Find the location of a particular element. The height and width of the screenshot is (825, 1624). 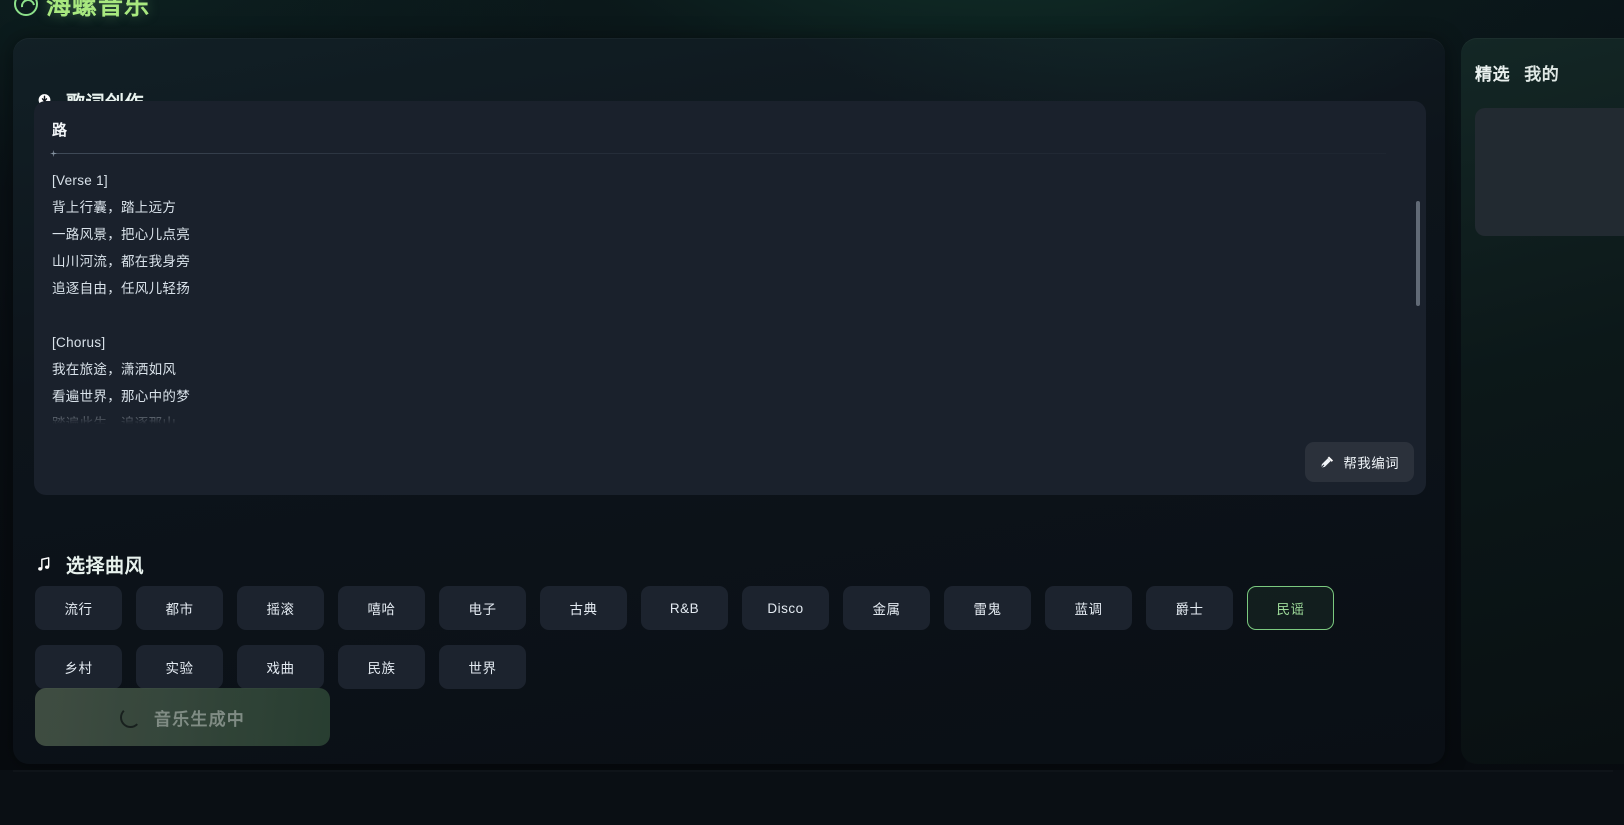

genre-chip-世界: 世界 is located at coordinates (482, 667).